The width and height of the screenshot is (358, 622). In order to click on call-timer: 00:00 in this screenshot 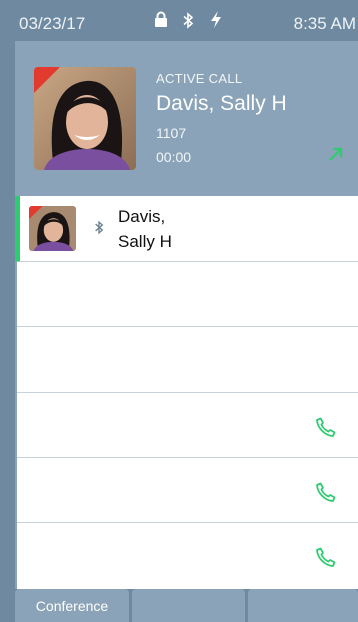, I will do `click(174, 157)`.